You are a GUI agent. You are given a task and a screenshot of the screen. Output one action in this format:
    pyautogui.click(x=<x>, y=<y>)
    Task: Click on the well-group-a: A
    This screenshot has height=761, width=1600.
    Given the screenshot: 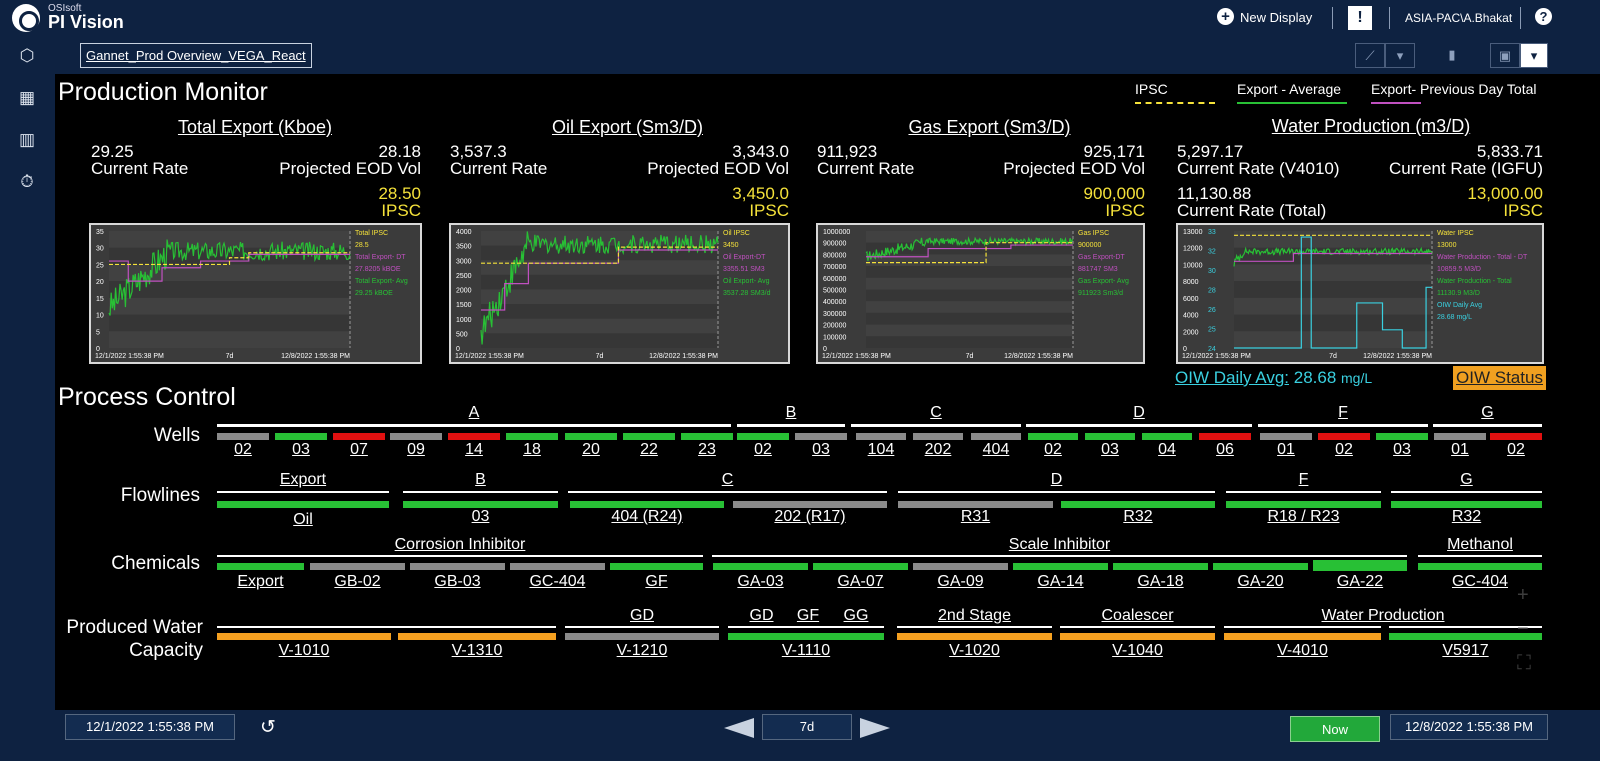 What is the action you would take?
    pyautogui.click(x=474, y=413)
    